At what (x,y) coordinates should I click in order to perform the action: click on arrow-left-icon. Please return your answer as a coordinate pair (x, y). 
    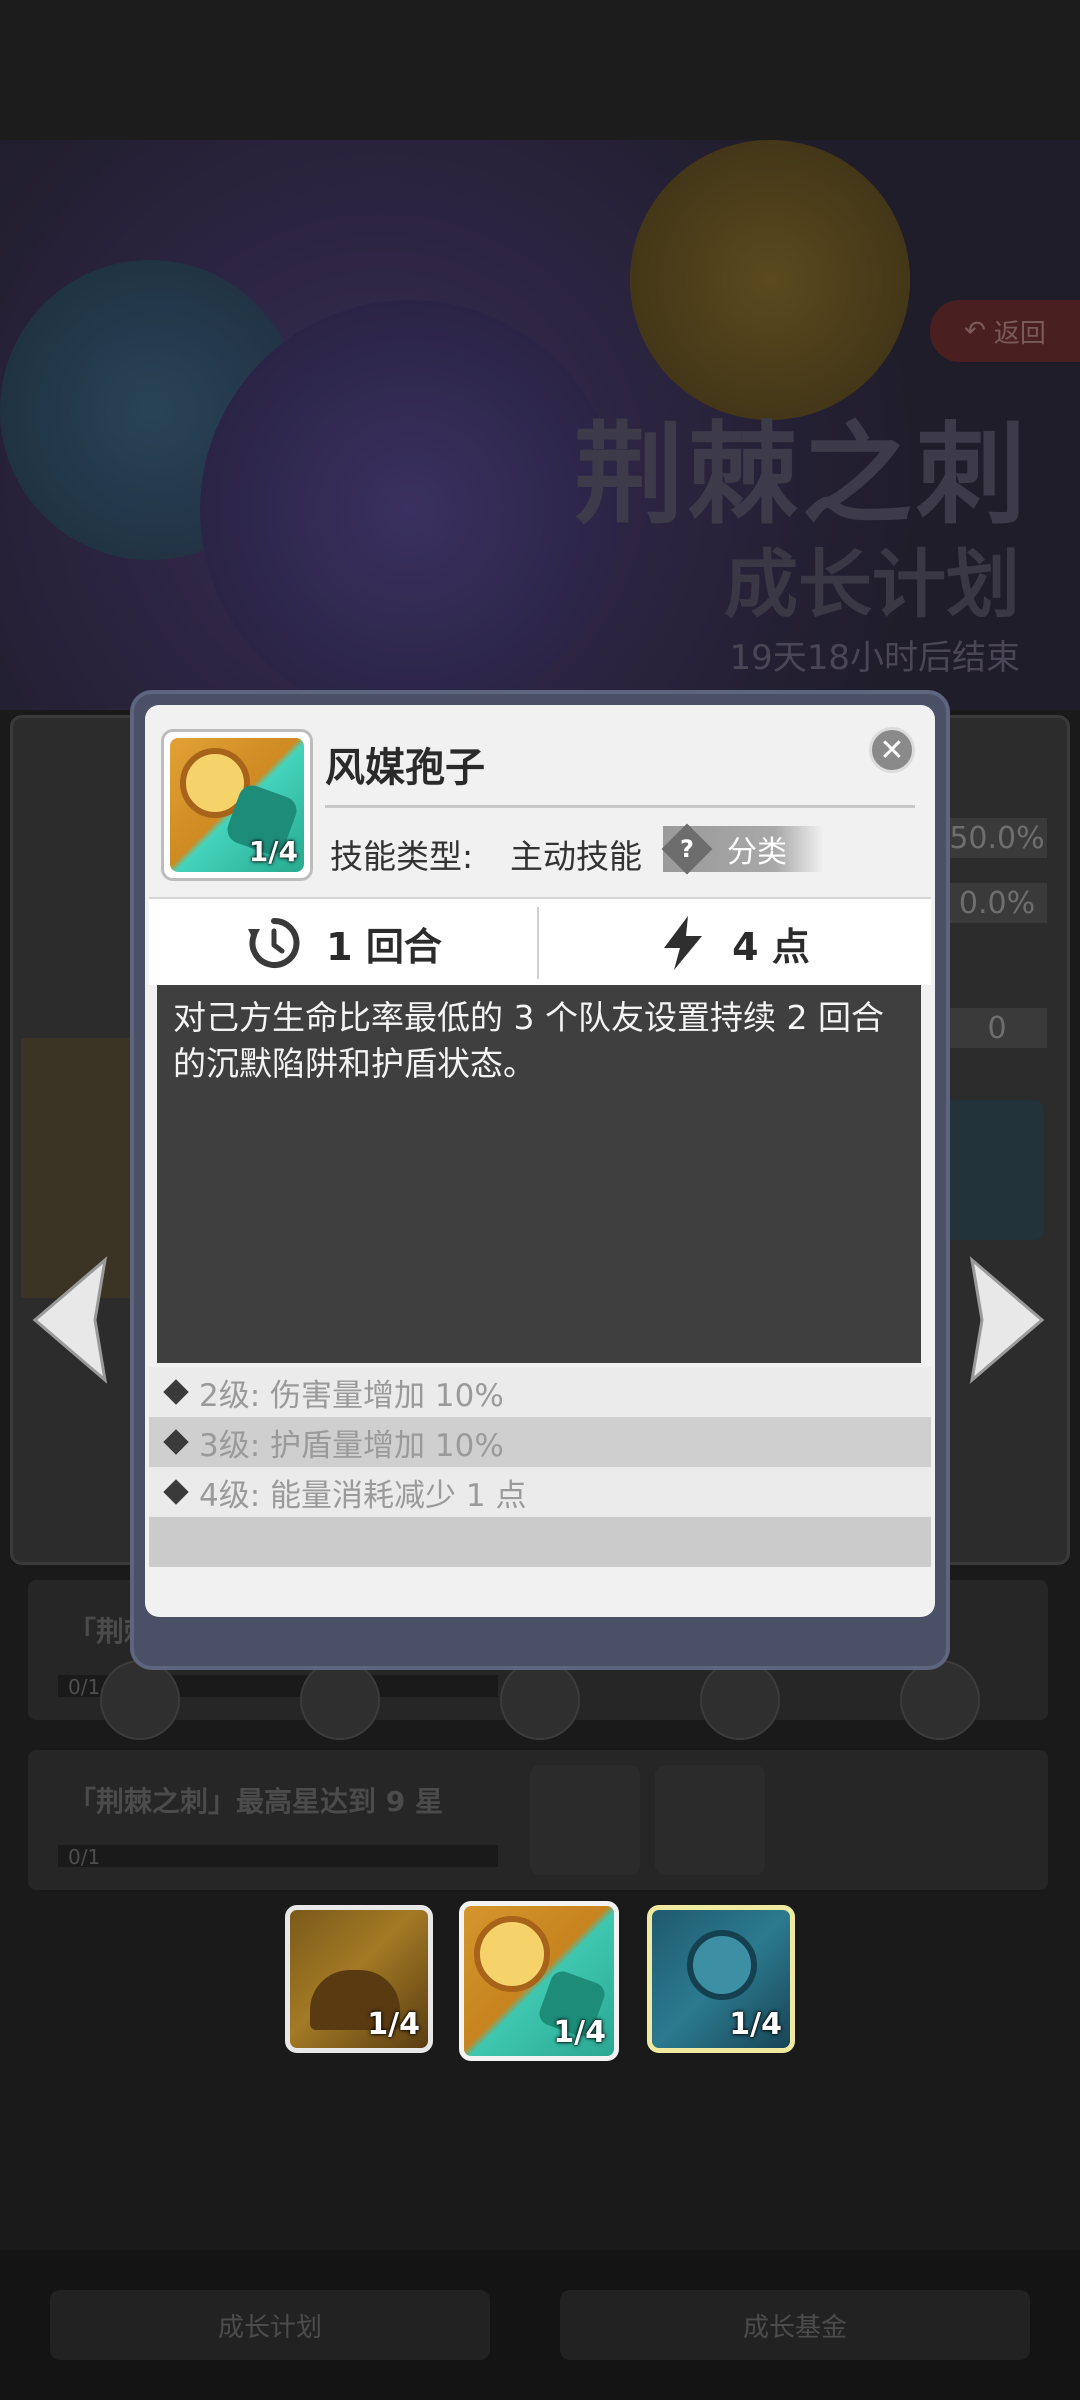
    Looking at the image, I should click on (70, 1320).